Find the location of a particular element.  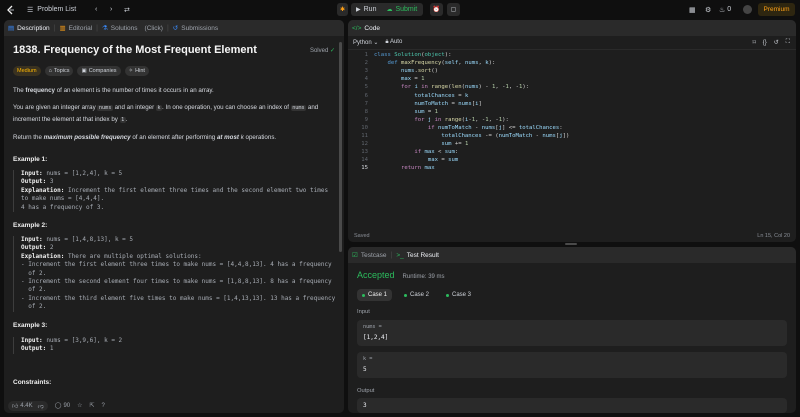

code-line: sum += 1 is located at coordinates (455, 144).